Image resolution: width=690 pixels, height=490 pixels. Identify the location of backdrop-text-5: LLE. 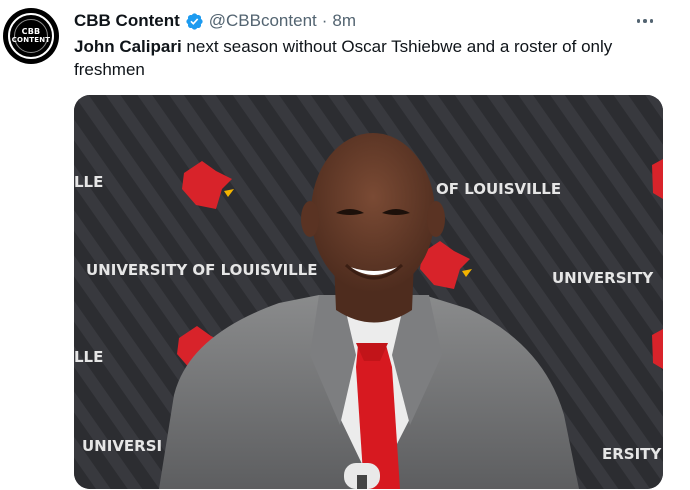
(88, 357).